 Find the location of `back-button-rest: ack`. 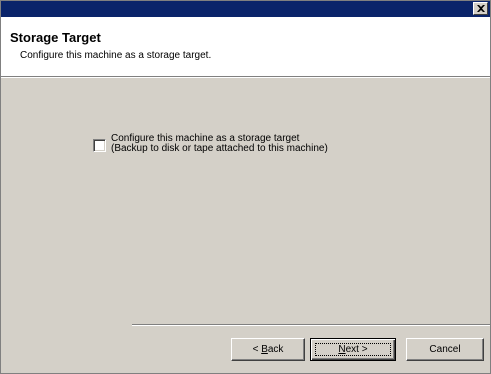

back-button-rest: ack is located at coordinates (275, 349).